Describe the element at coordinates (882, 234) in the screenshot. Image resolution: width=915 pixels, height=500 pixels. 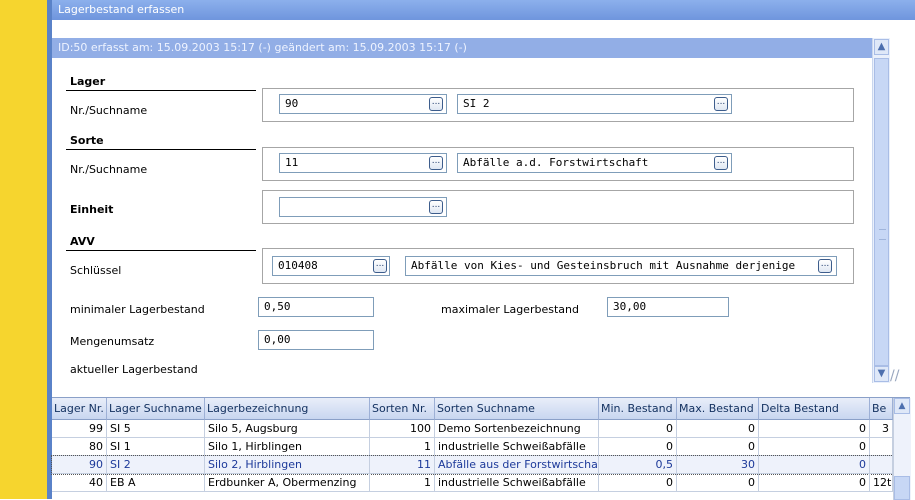
I see `scroll-grip-icon` at that location.